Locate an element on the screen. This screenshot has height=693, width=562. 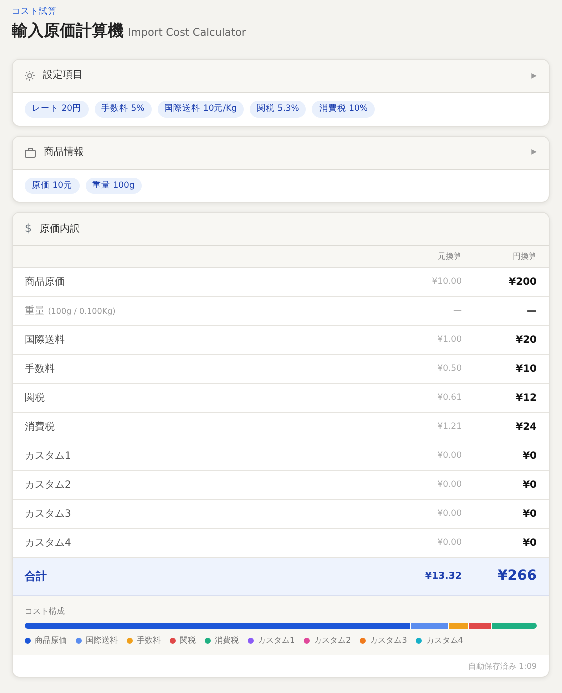
total-jpy: ¥266 is located at coordinates (517, 576).